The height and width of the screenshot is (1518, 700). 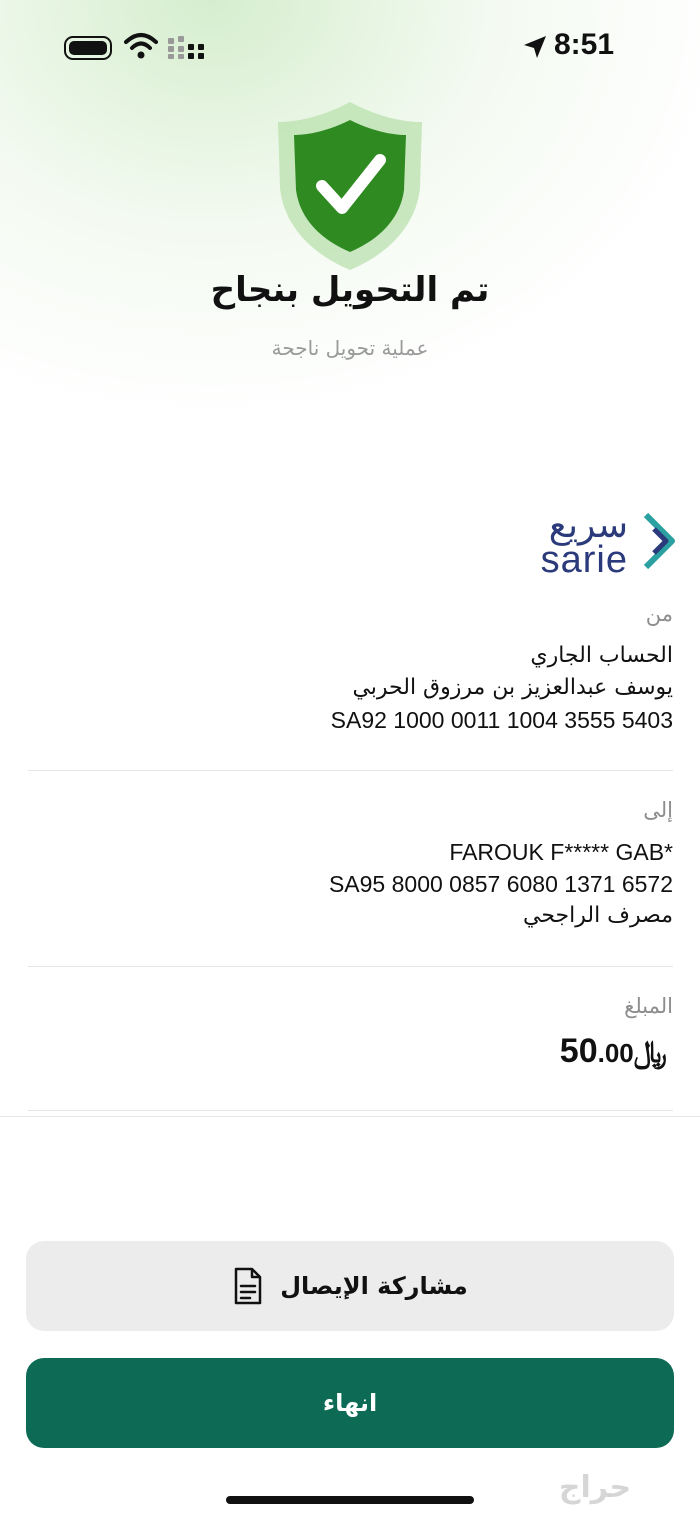 I want to click on page-title: تم التحويل بنجاح, so click(x=350, y=290).